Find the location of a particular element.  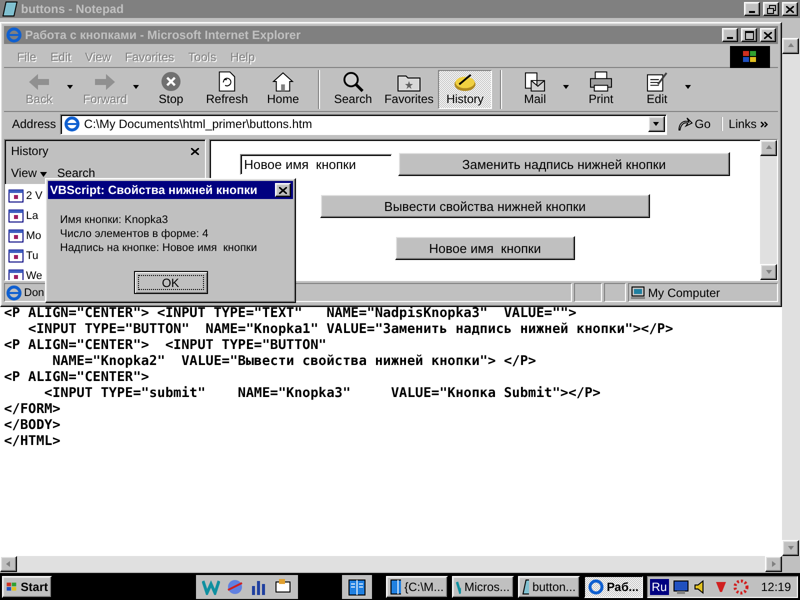

start-button: Start is located at coordinates (27, 587).